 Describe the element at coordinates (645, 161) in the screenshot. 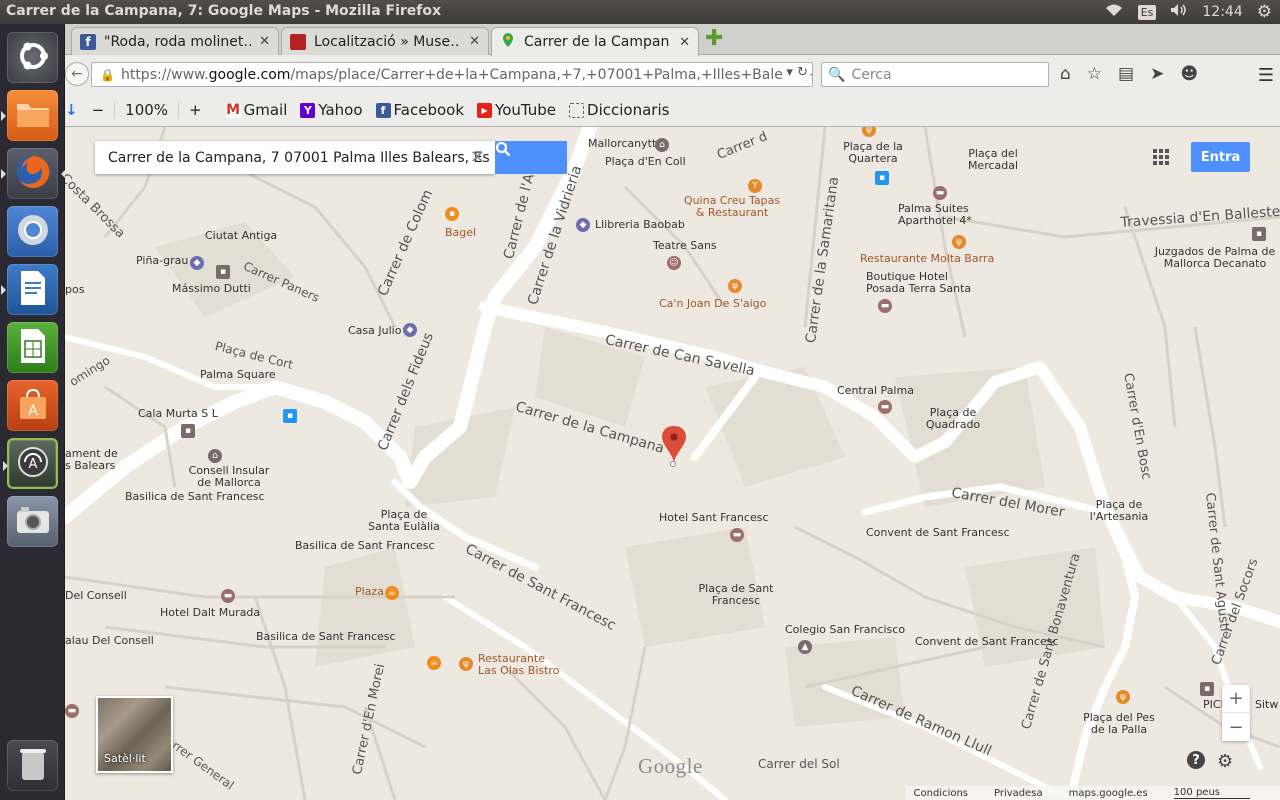

I see `place-label: Plaça d'En Coll` at that location.